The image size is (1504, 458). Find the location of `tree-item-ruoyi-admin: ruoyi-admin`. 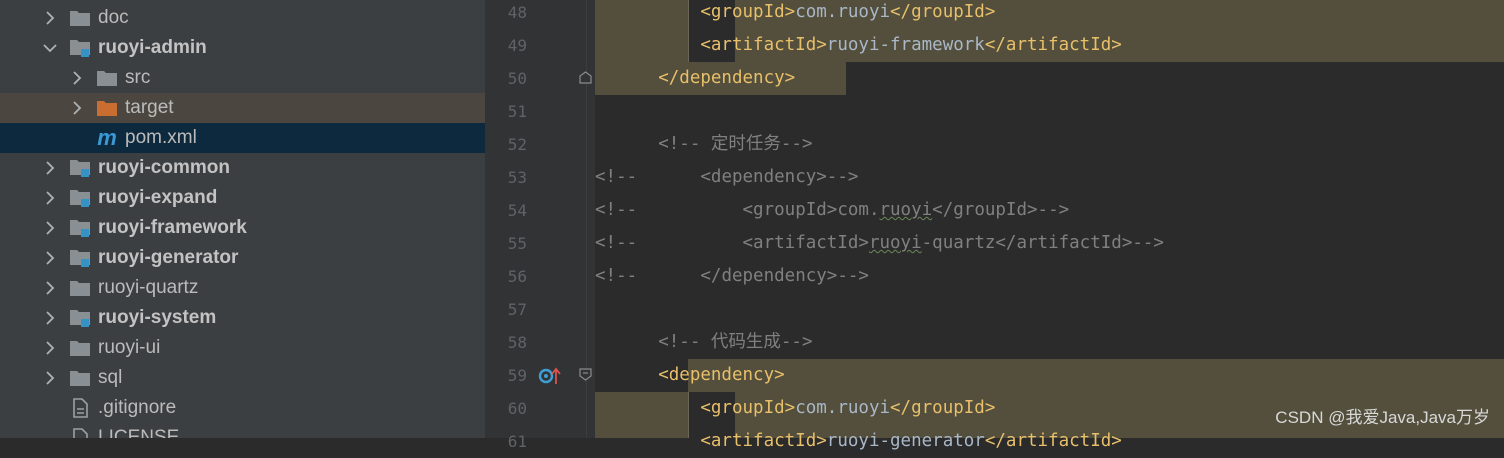

tree-item-ruoyi-admin: ruoyi-admin is located at coordinates (242, 48).